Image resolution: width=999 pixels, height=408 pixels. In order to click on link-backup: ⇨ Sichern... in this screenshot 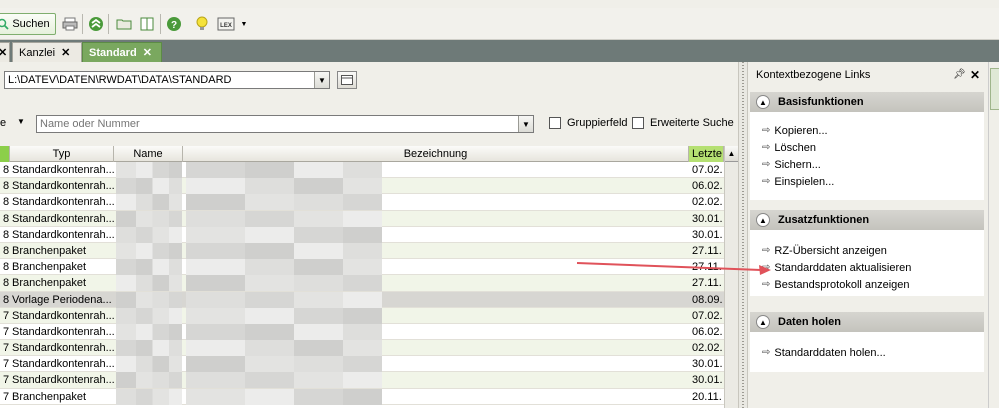, I will do `click(873, 164)`.